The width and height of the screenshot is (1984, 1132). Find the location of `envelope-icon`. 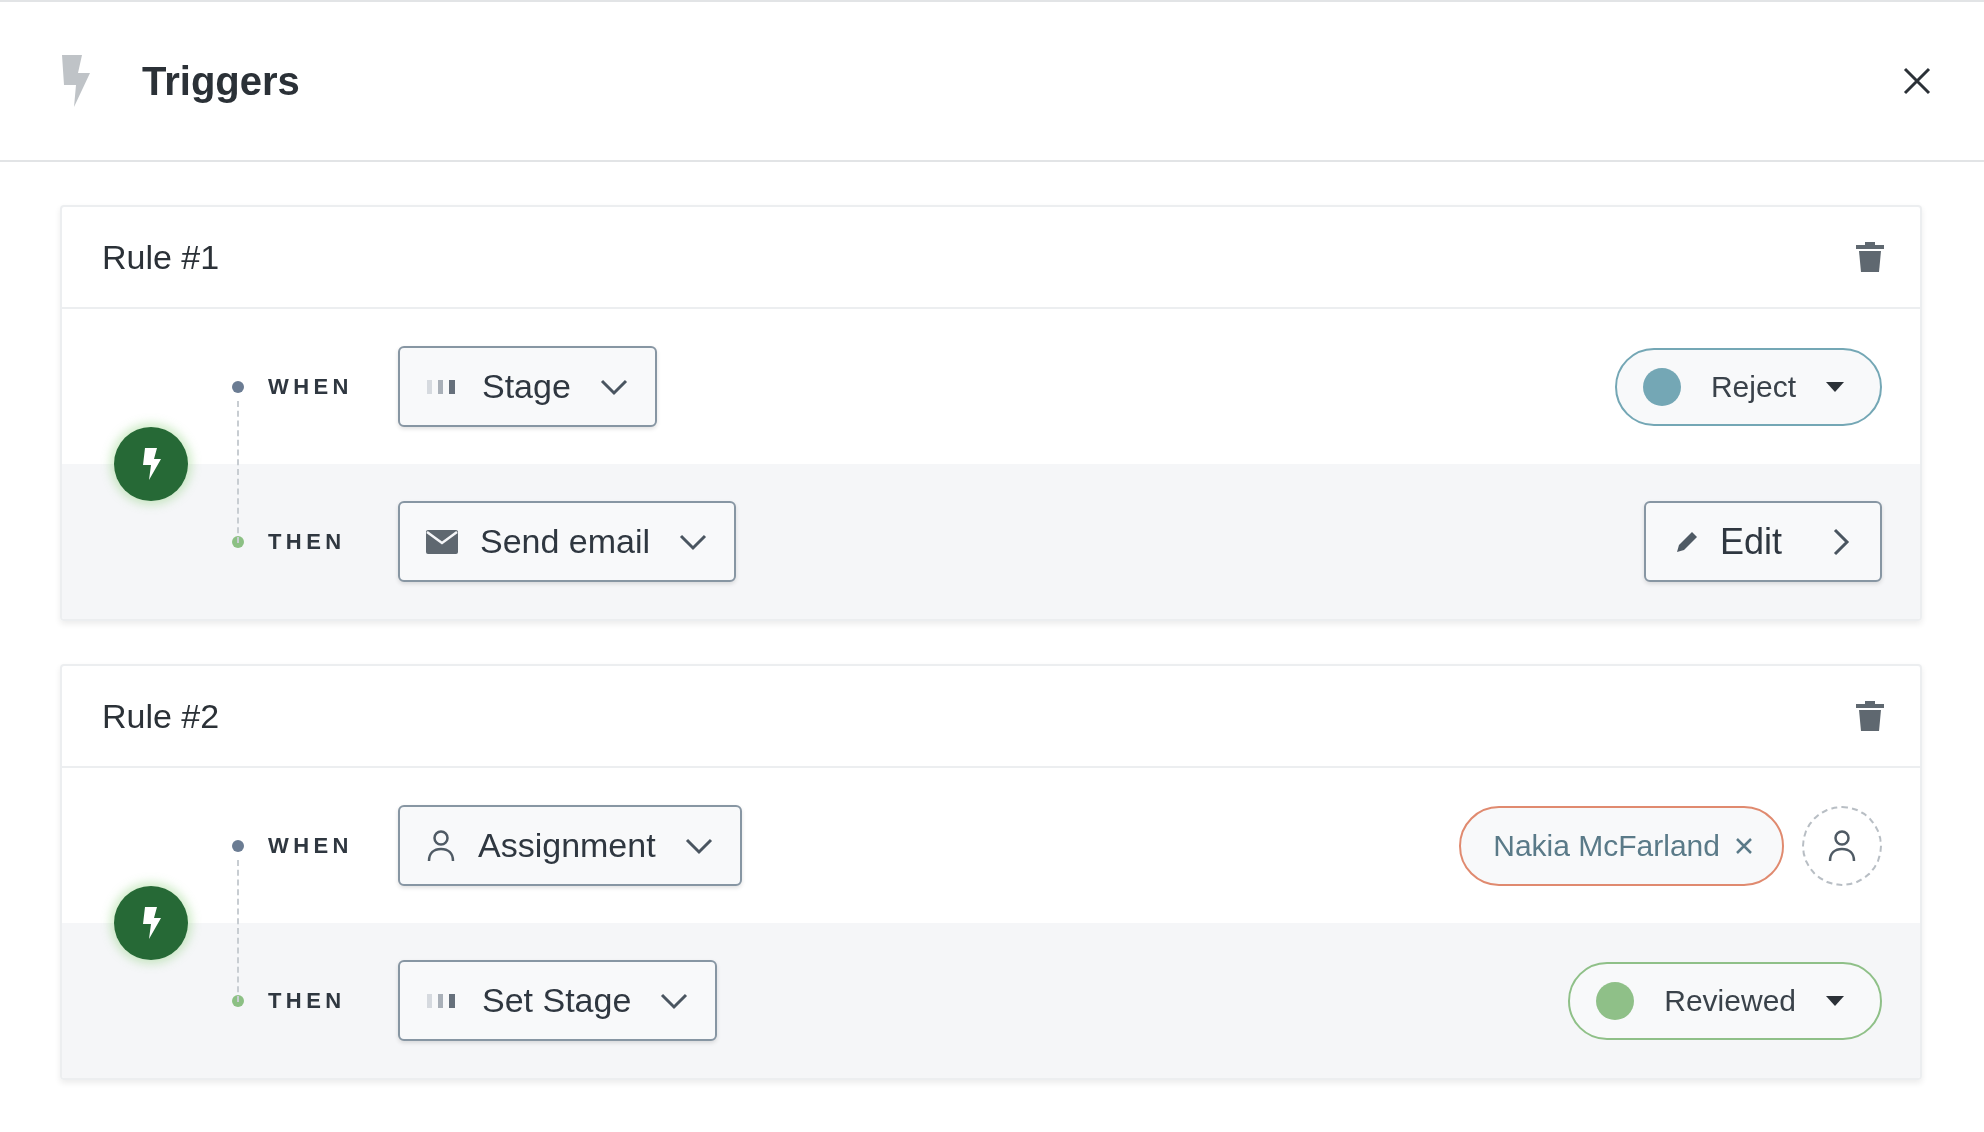

envelope-icon is located at coordinates (442, 541).